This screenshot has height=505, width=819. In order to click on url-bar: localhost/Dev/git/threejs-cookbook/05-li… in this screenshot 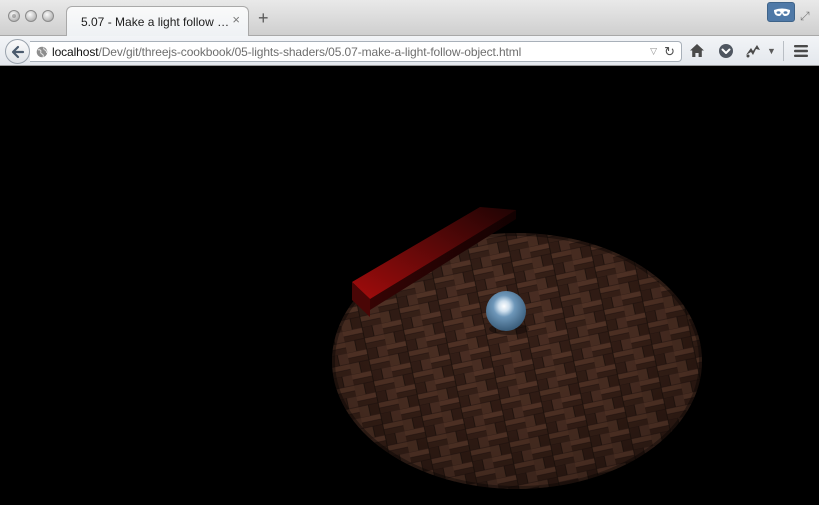, I will do `click(356, 51)`.